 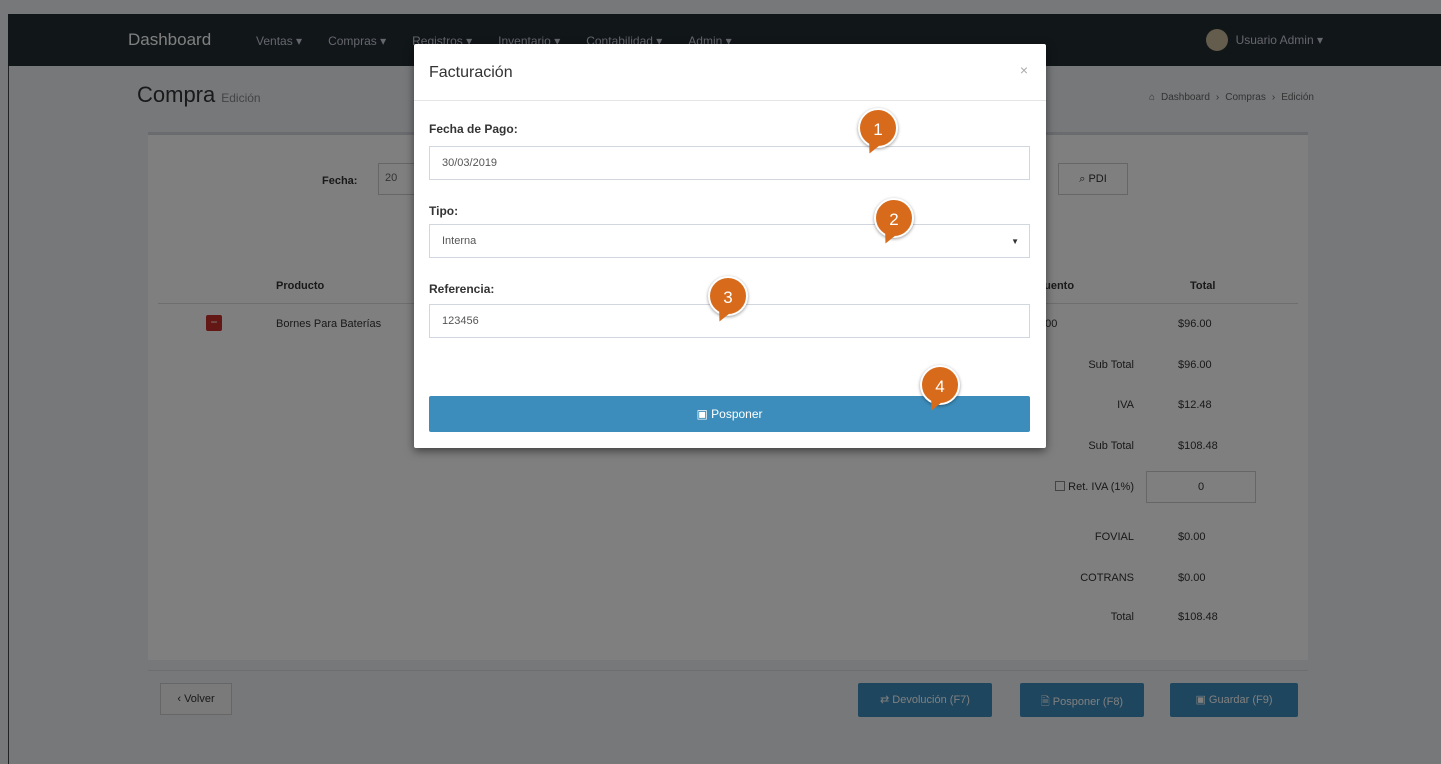 I want to click on referencia-label: Referencia:, so click(x=462, y=289).